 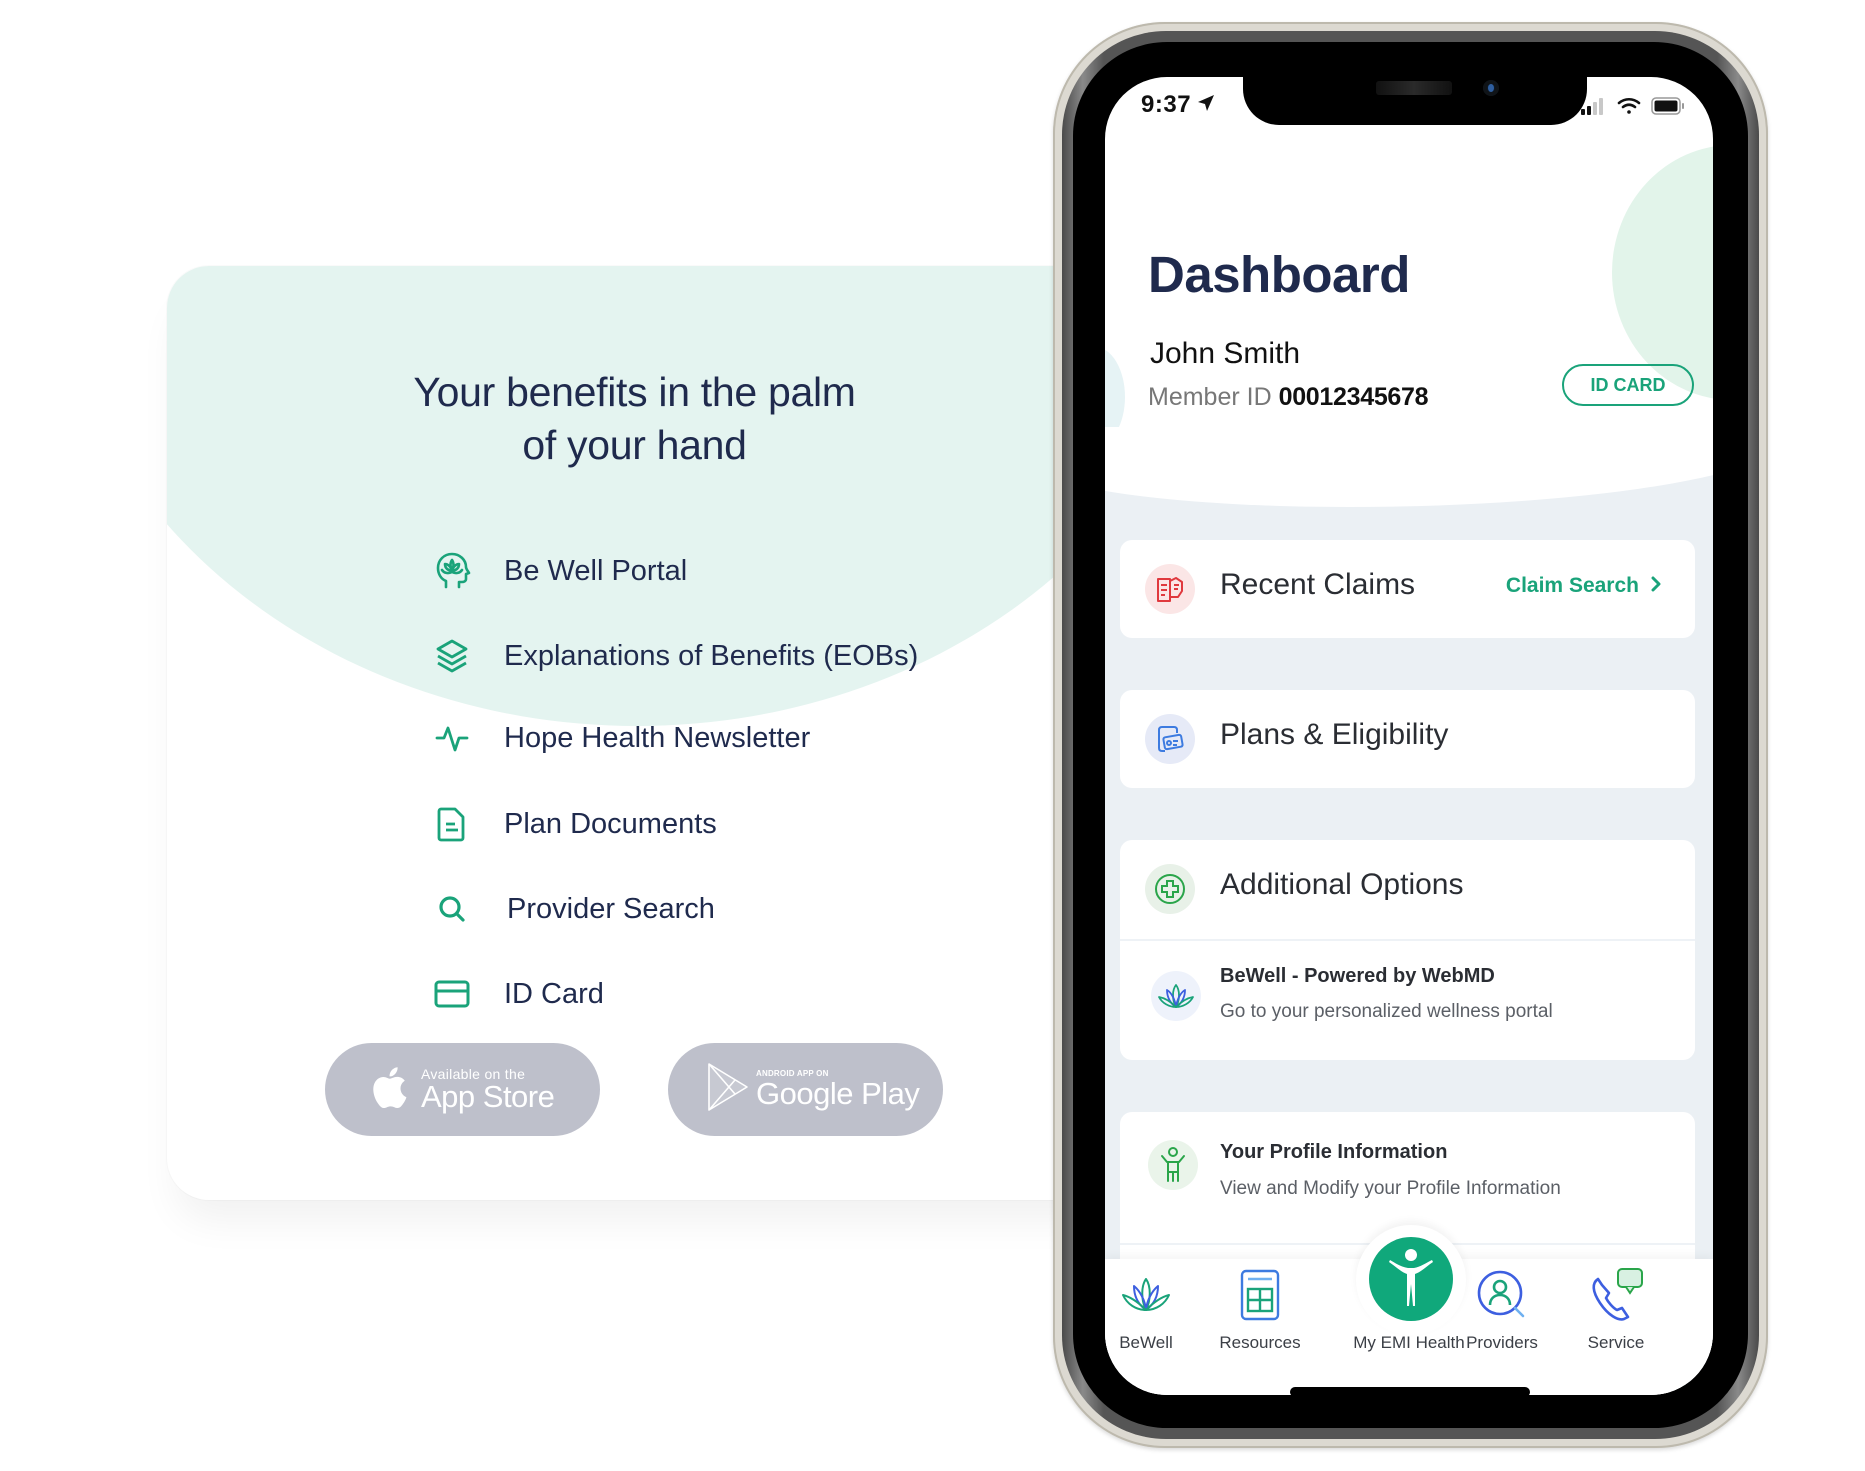 What do you see at coordinates (1491, 88) in the screenshot?
I see `camera-icon` at bounding box center [1491, 88].